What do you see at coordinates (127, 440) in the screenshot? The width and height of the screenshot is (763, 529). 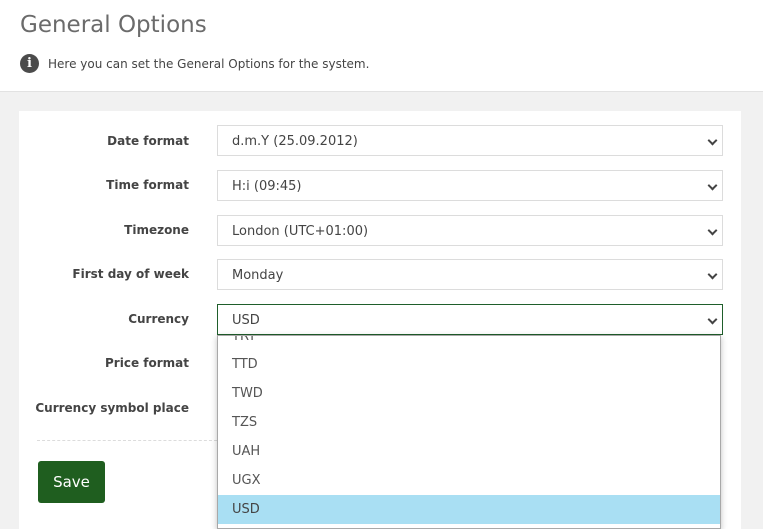 I see `divider` at bounding box center [127, 440].